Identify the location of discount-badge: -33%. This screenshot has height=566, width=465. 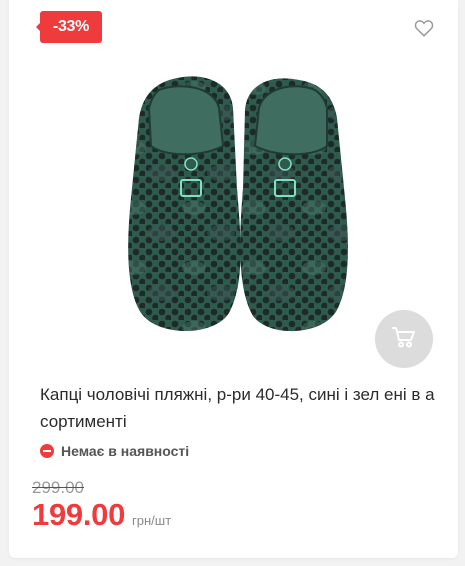
(69, 27).